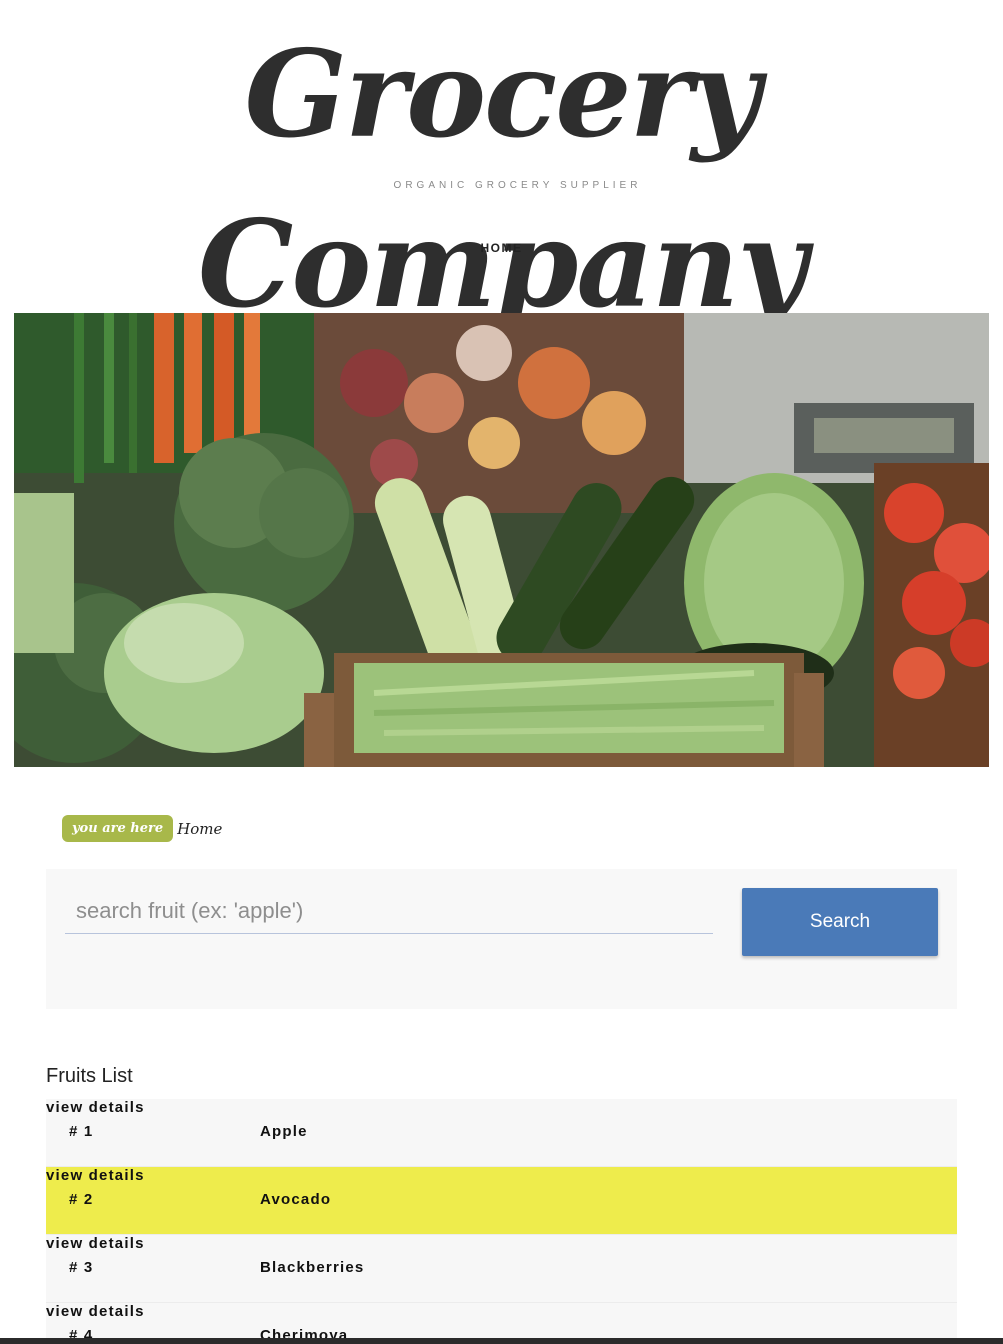 The height and width of the screenshot is (1344, 1003). Describe the element at coordinates (517, 185) in the screenshot. I see `site-tagline: ORGANIC GROCERY SUPPLIER` at that location.